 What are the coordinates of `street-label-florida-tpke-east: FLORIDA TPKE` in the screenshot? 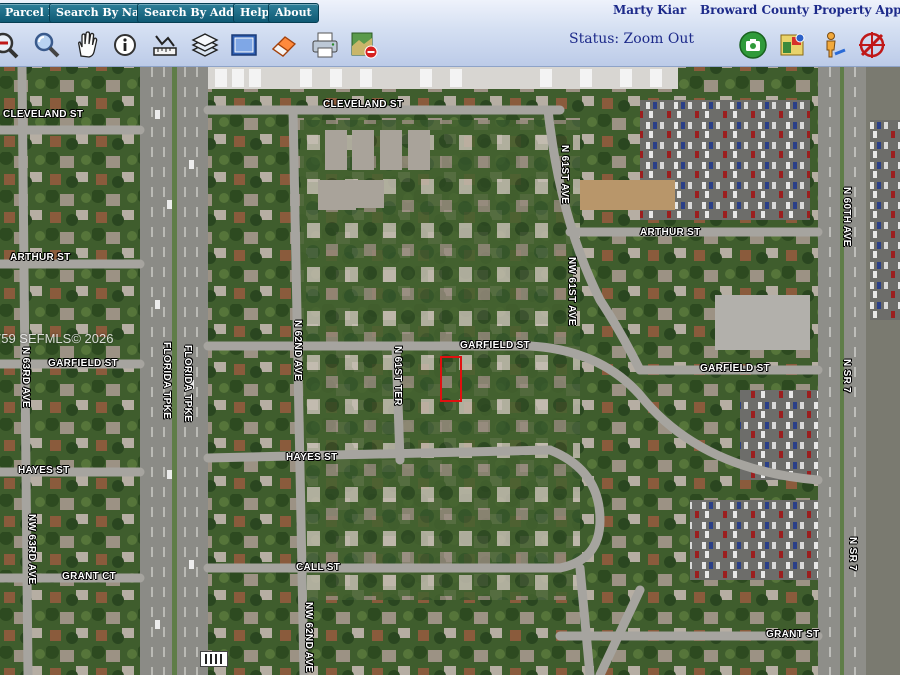 It's located at (187, 384).